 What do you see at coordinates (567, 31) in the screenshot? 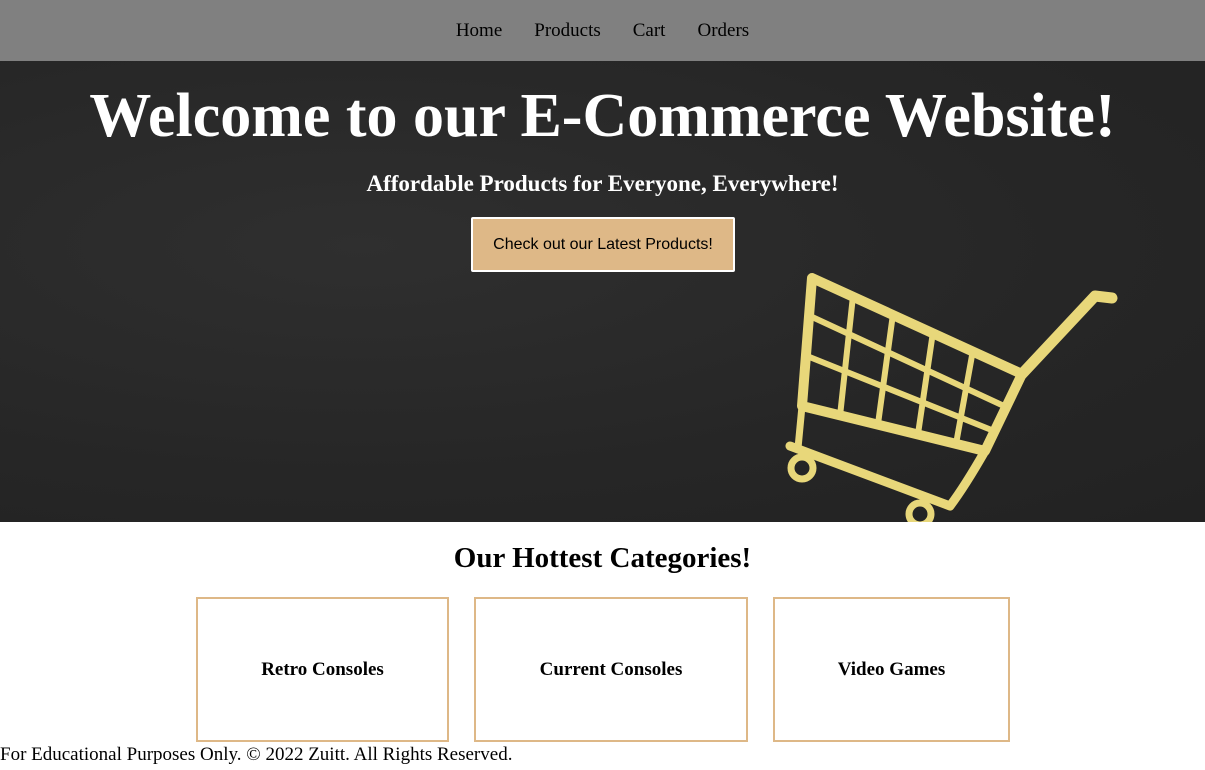
I see `nav-link-products: Products` at bounding box center [567, 31].